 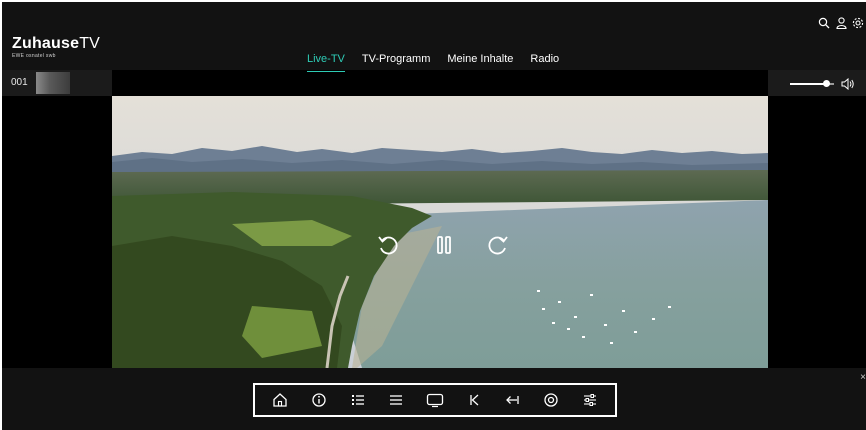 I want to click on tab-tv-programm: TV-Programm, so click(x=396, y=62).